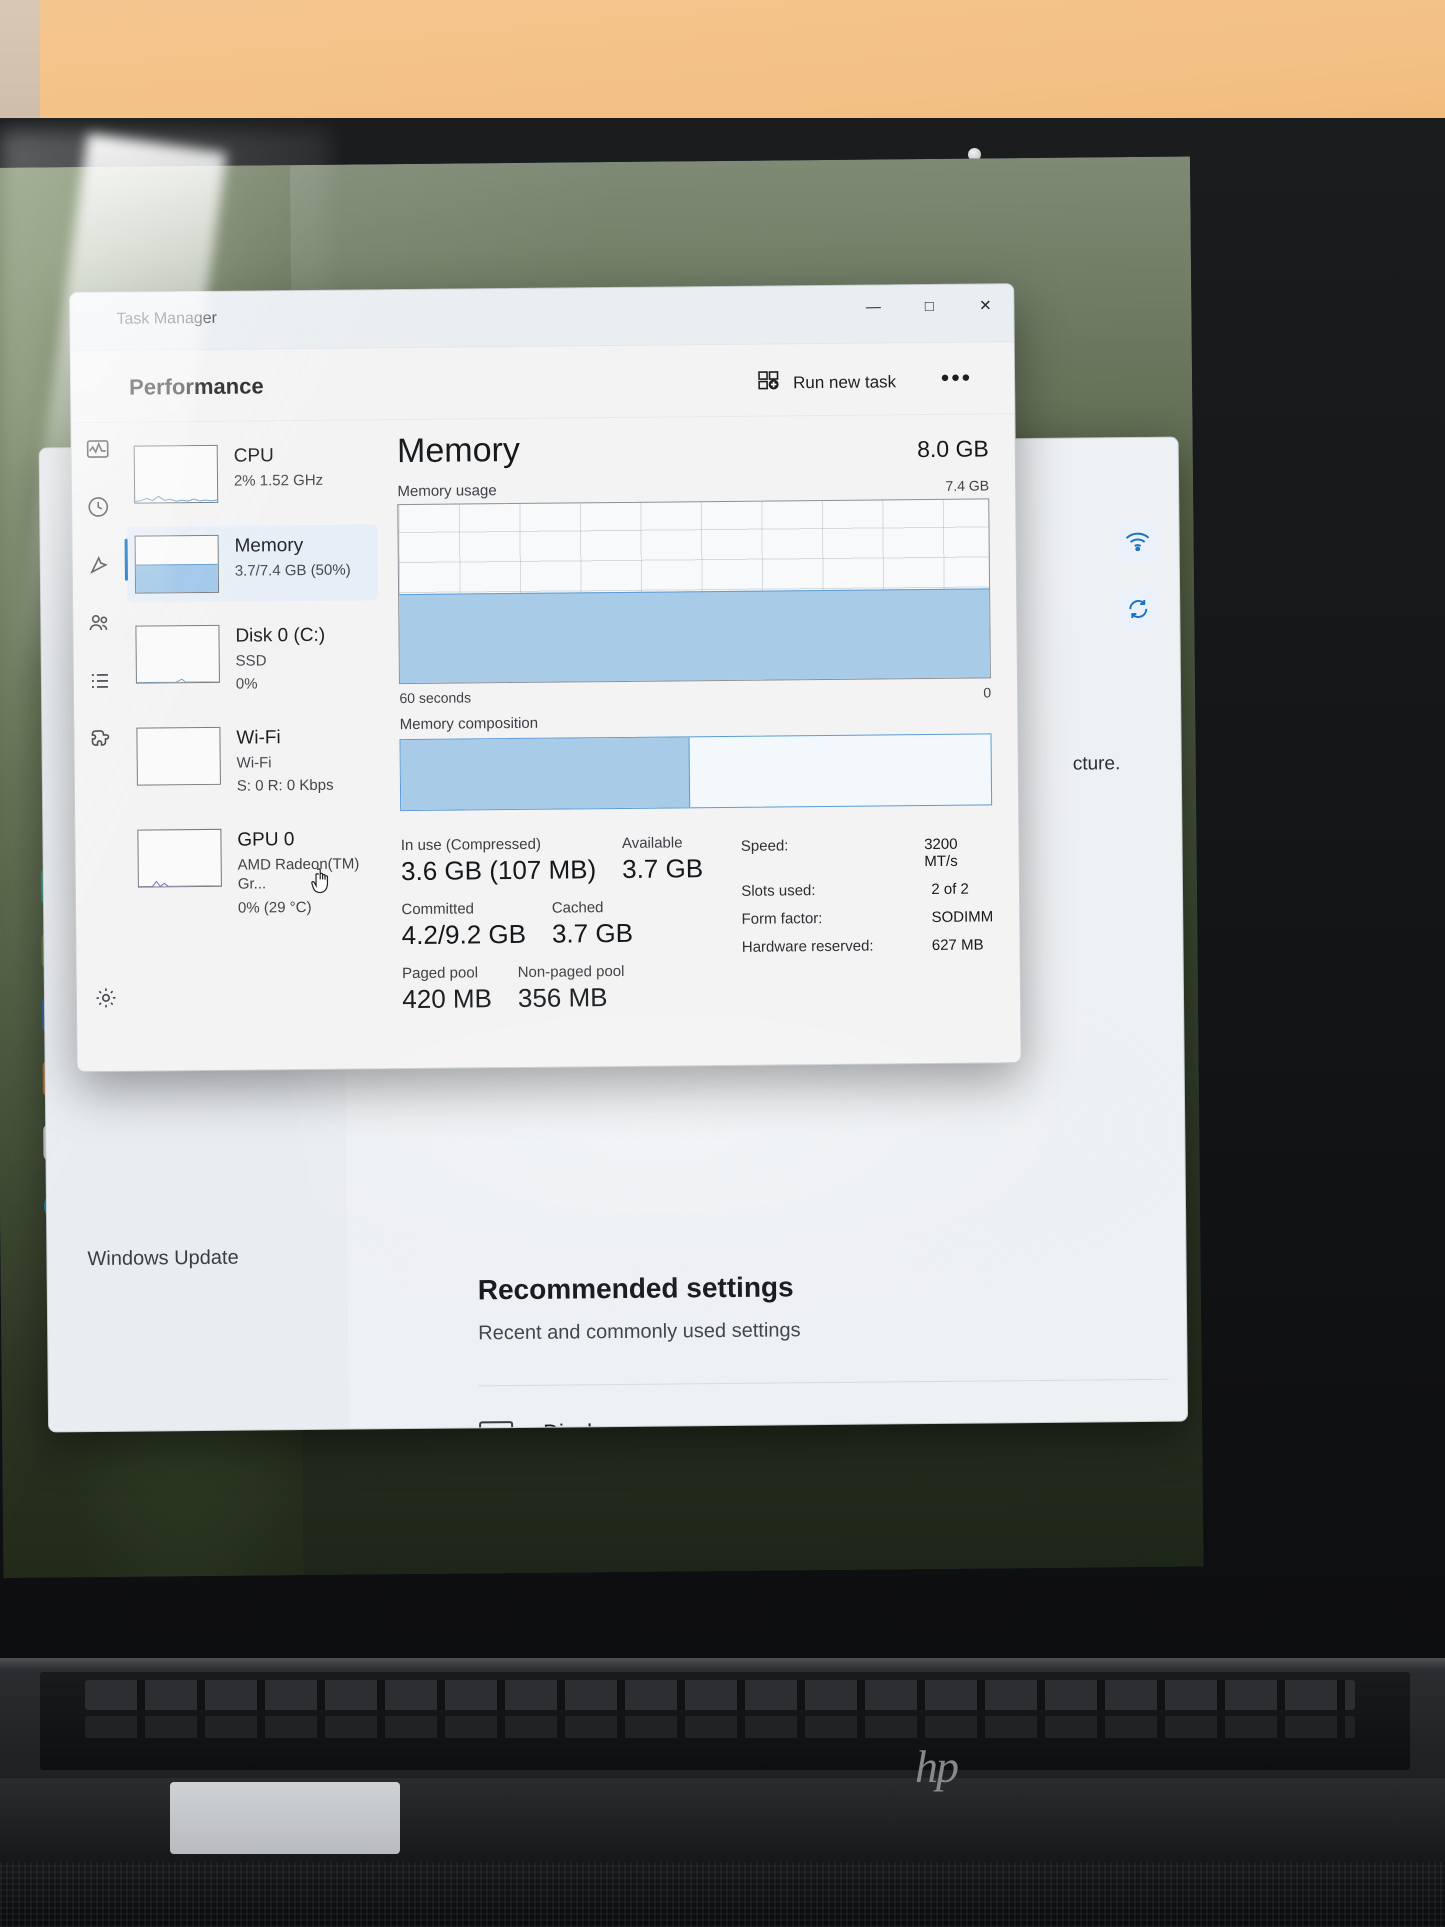  I want to click on recommended-settings-subtitle: Recent and commonly used settings, so click(639, 1332).